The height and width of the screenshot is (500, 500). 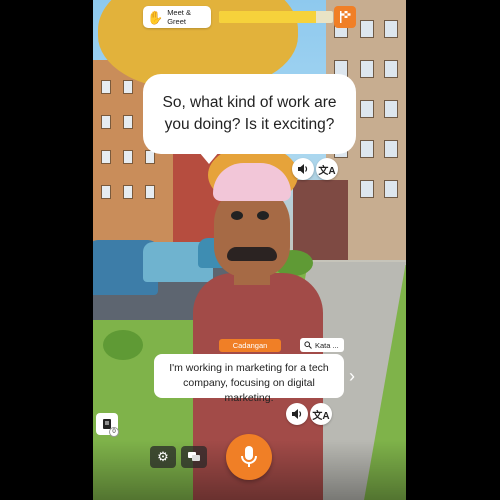 I want to click on progress-bar, so click(x=276, y=17).